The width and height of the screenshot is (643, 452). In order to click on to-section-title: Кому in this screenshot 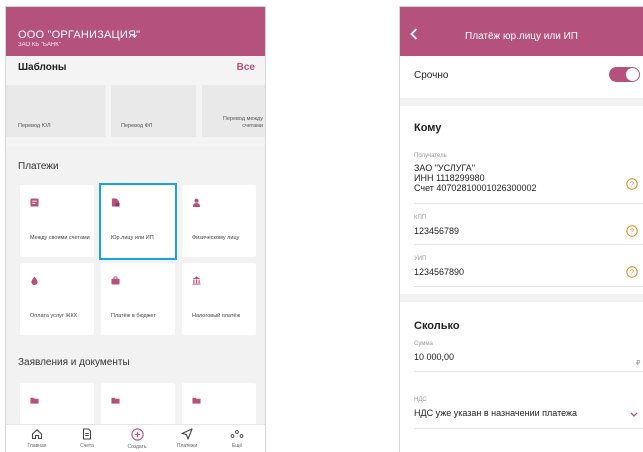, I will do `click(428, 128)`.